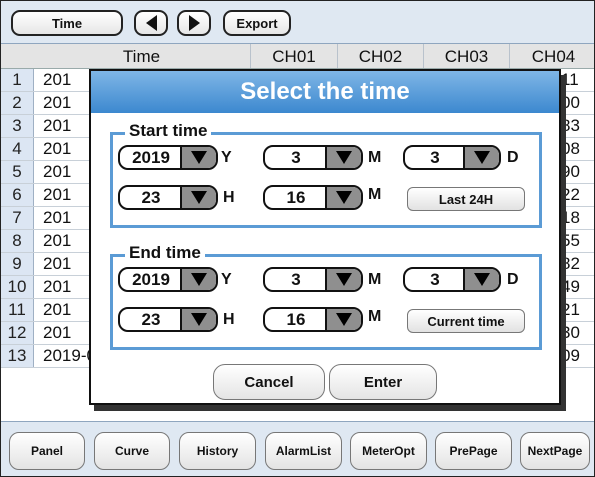 The width and height of the screenshot is (595, 477). What do you see at coordinates (296, 279) in the screenshot?
I see `end-month-value: 3` at bounding box center [296, 279].